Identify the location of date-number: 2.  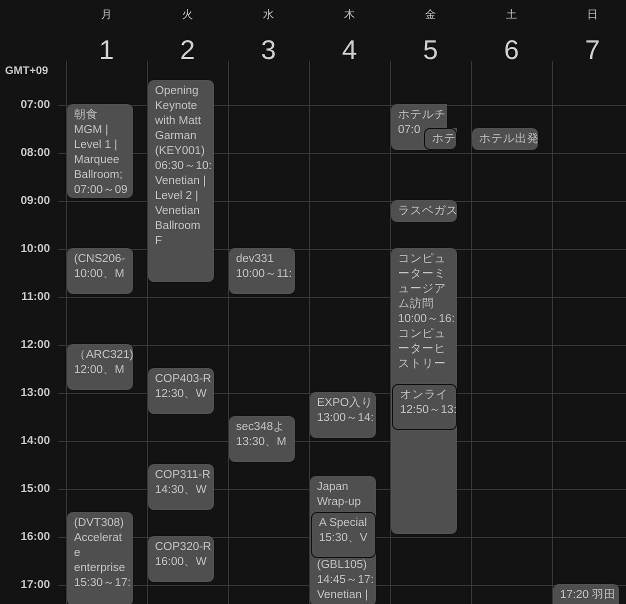
(188, 50).